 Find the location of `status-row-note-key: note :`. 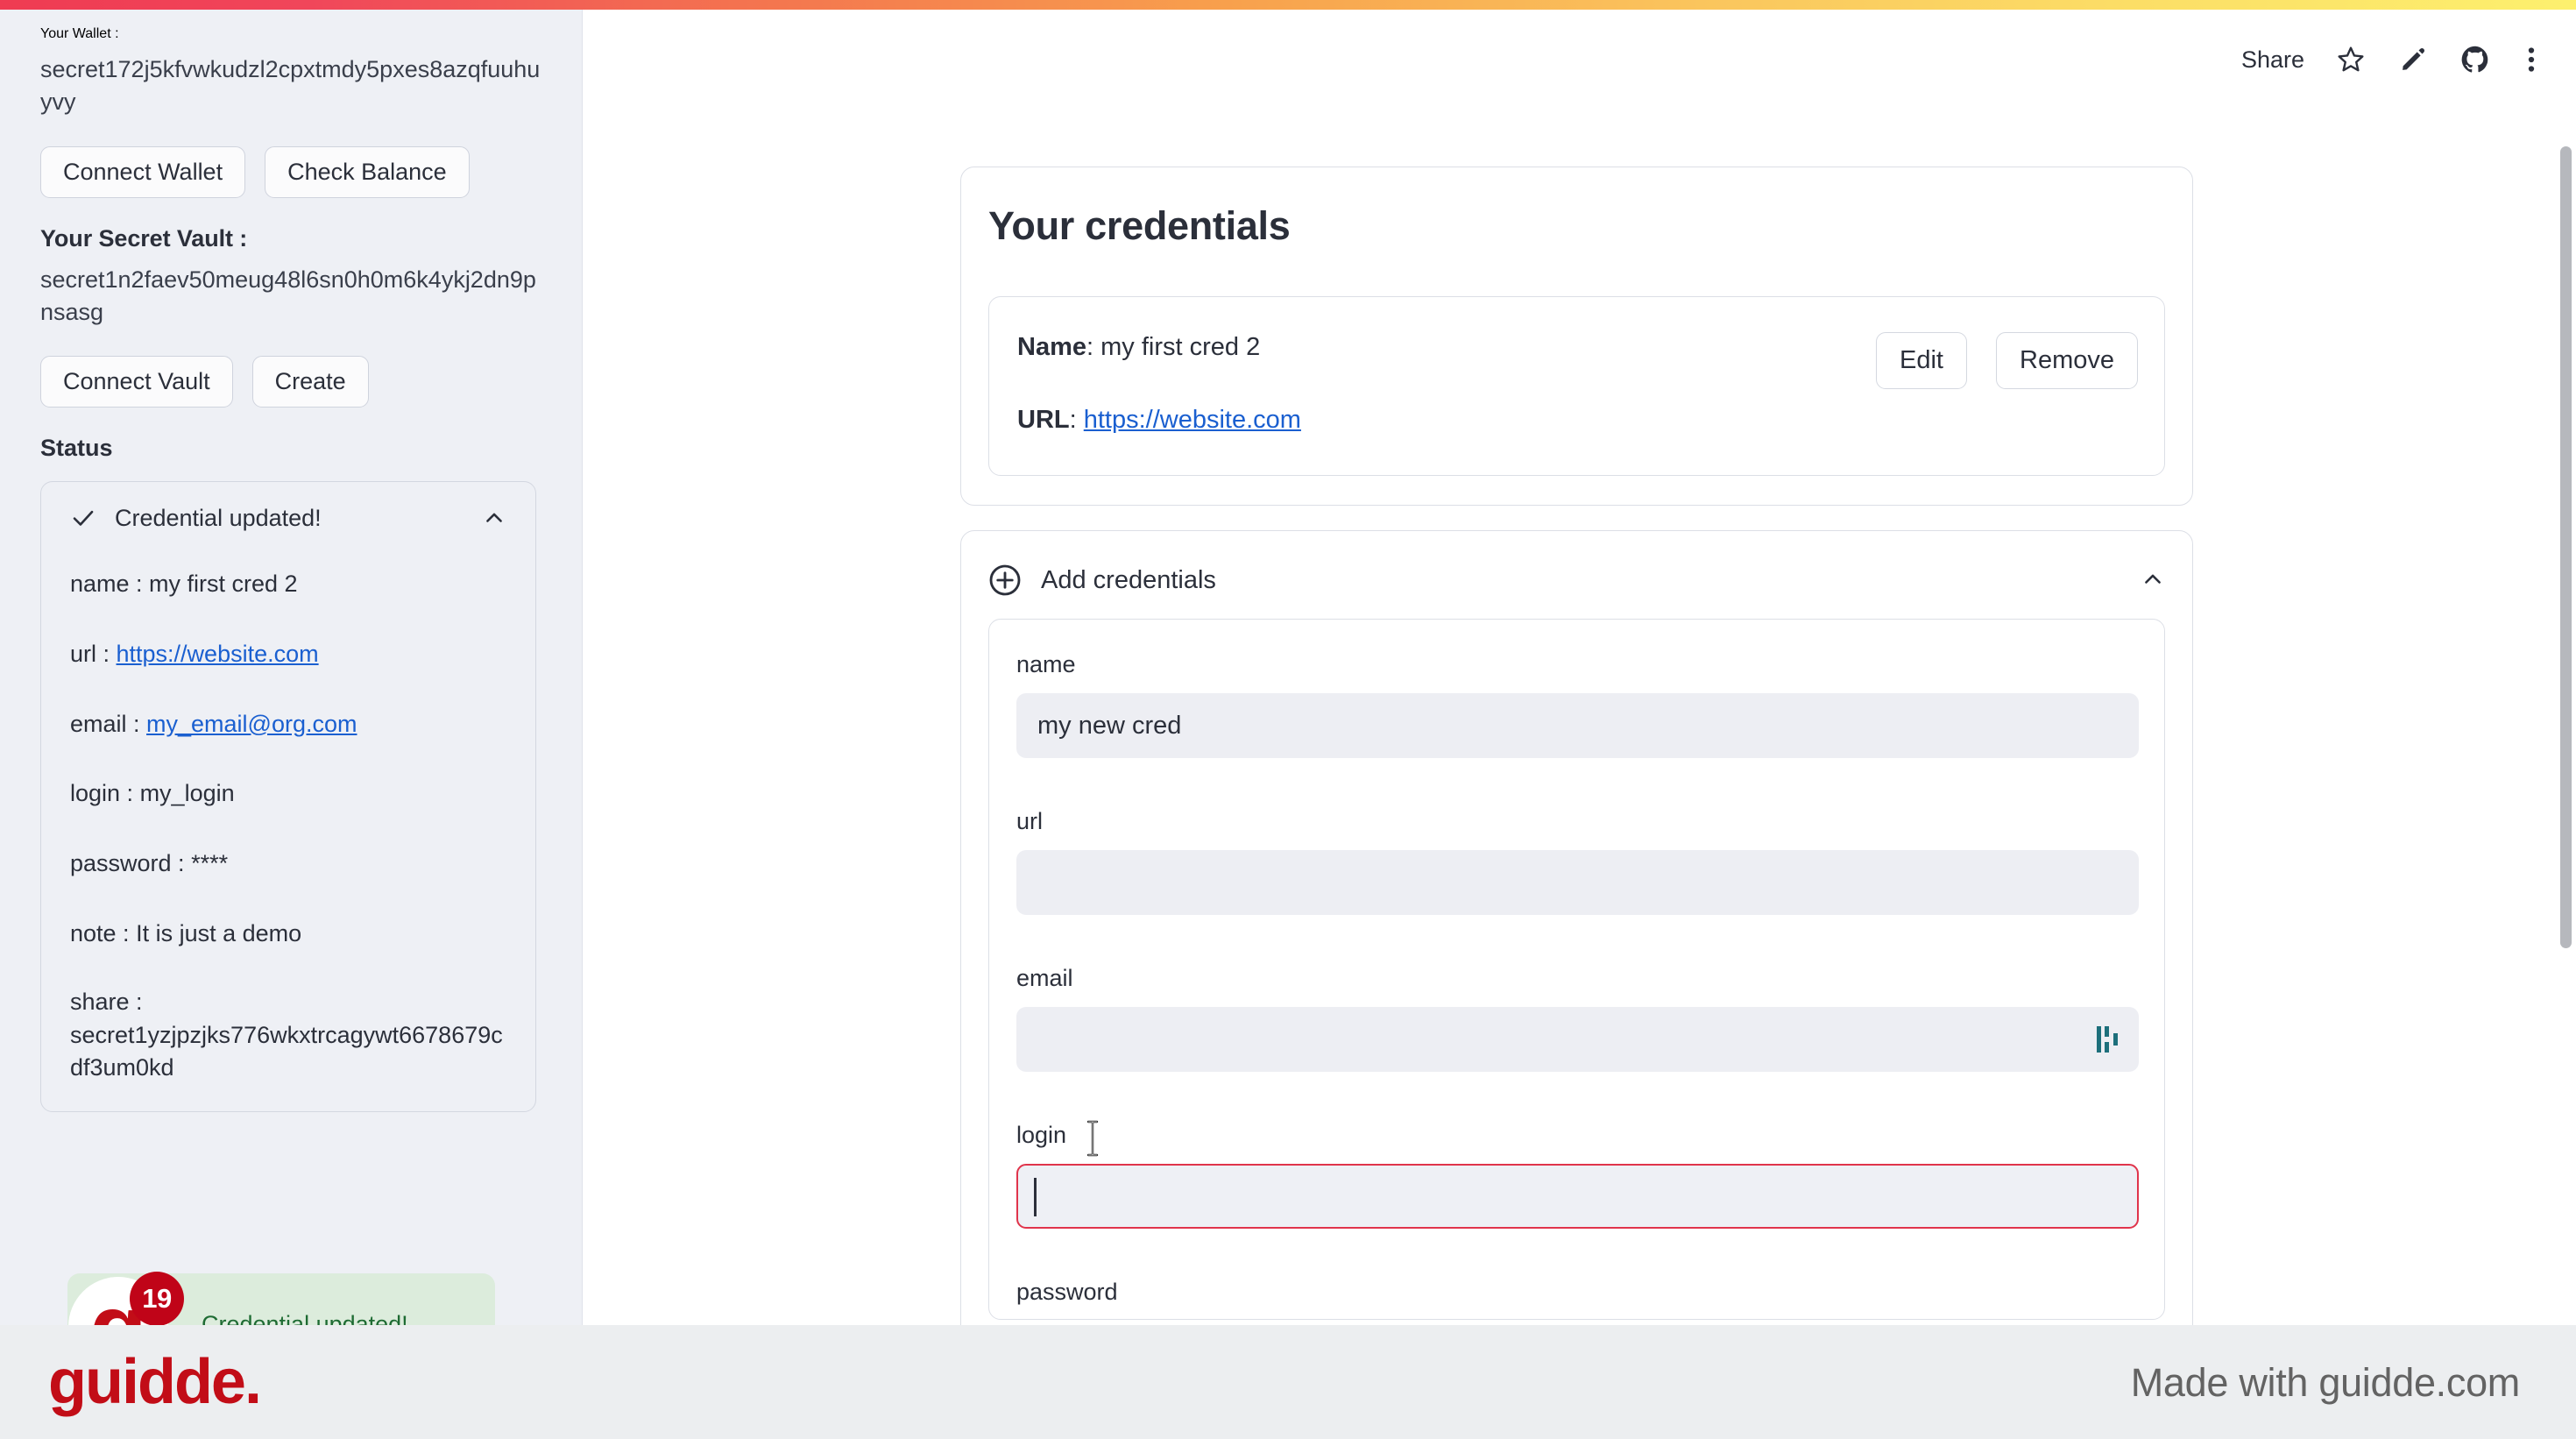

status-row-note-key: note : is located at coordinates (103, 934).